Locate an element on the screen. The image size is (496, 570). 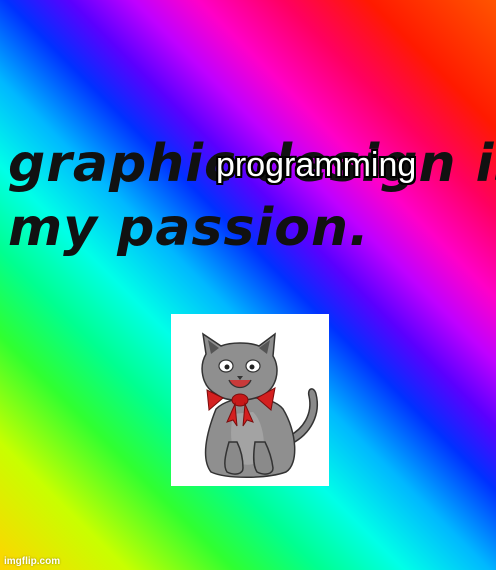
watermark: imgflip.com is located at coordinates (32, 561).